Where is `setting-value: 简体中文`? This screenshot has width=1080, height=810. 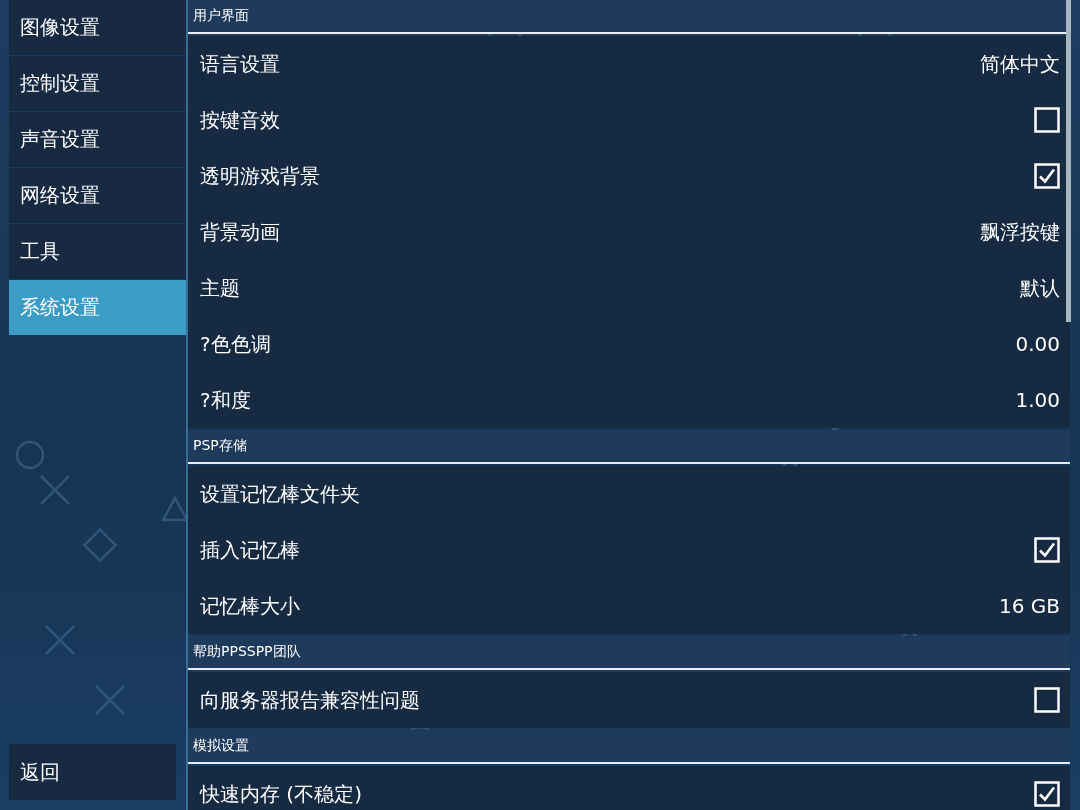
setting-value: 简体中文 is located at coordinates (1020, 64).